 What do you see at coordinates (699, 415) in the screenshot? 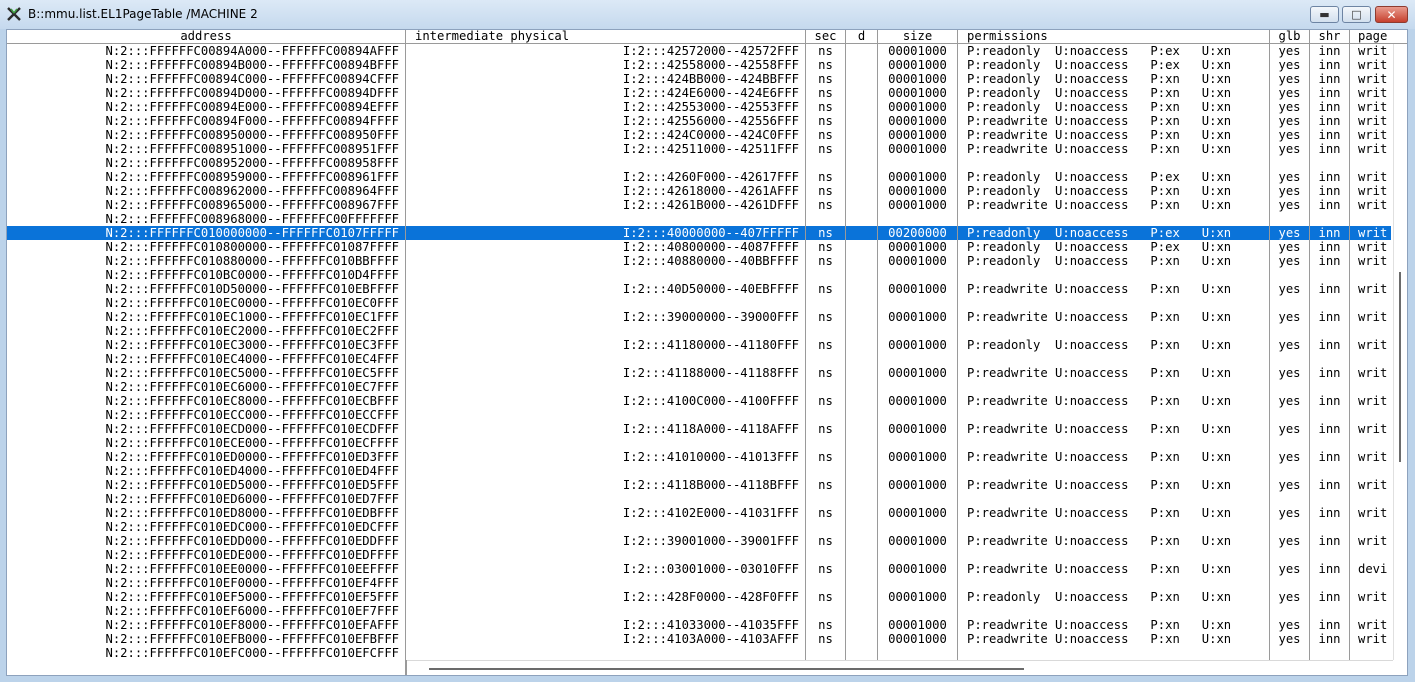
I see `table-row: N:2:::FFFFFFC010ECC000--FFFFFFC010ECCFFF` at bounding box center [699, 415].